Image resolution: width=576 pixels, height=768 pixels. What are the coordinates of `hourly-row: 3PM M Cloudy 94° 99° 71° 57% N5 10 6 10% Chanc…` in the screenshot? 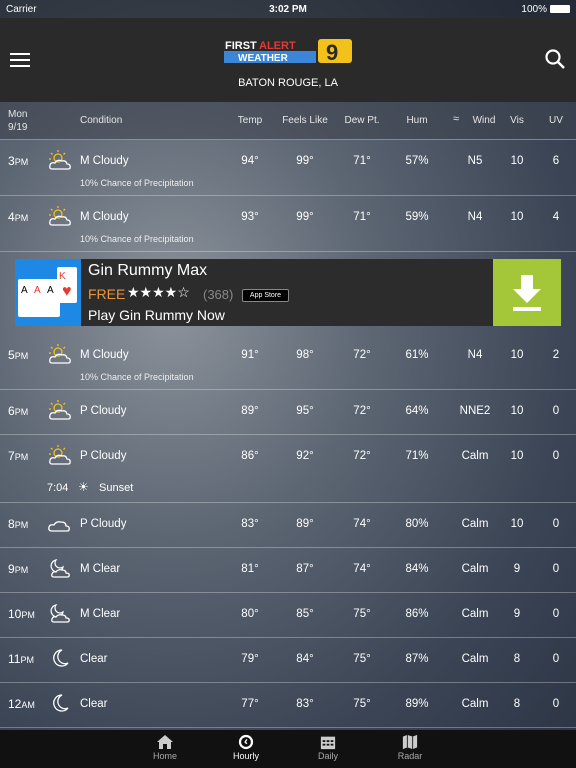 It's located at (288, 168).